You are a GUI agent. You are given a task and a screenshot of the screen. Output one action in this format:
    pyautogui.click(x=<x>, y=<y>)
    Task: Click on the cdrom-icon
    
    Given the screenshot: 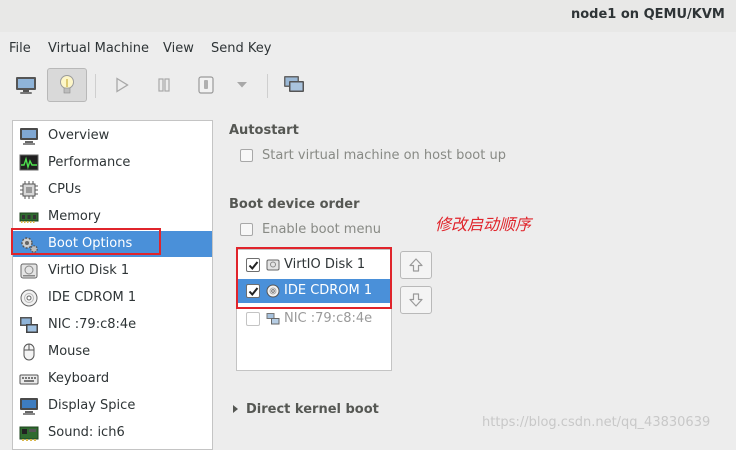 What is the action you would take?
    pyautogui.click(x=29, y=298)
    